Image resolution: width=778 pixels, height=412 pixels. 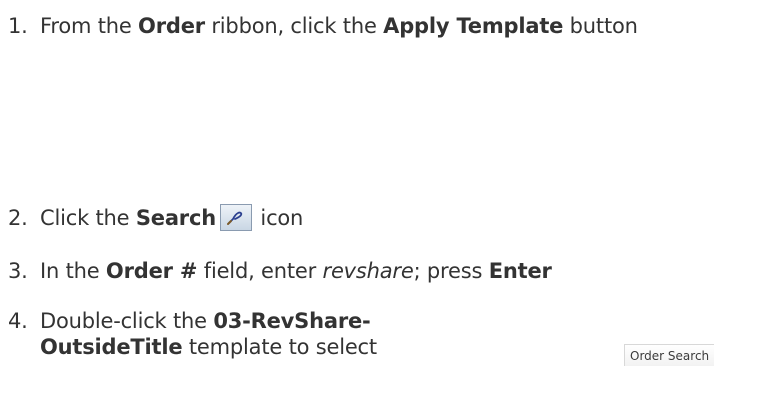 I want to click on step-number: 3., so click(x=18, y=271).